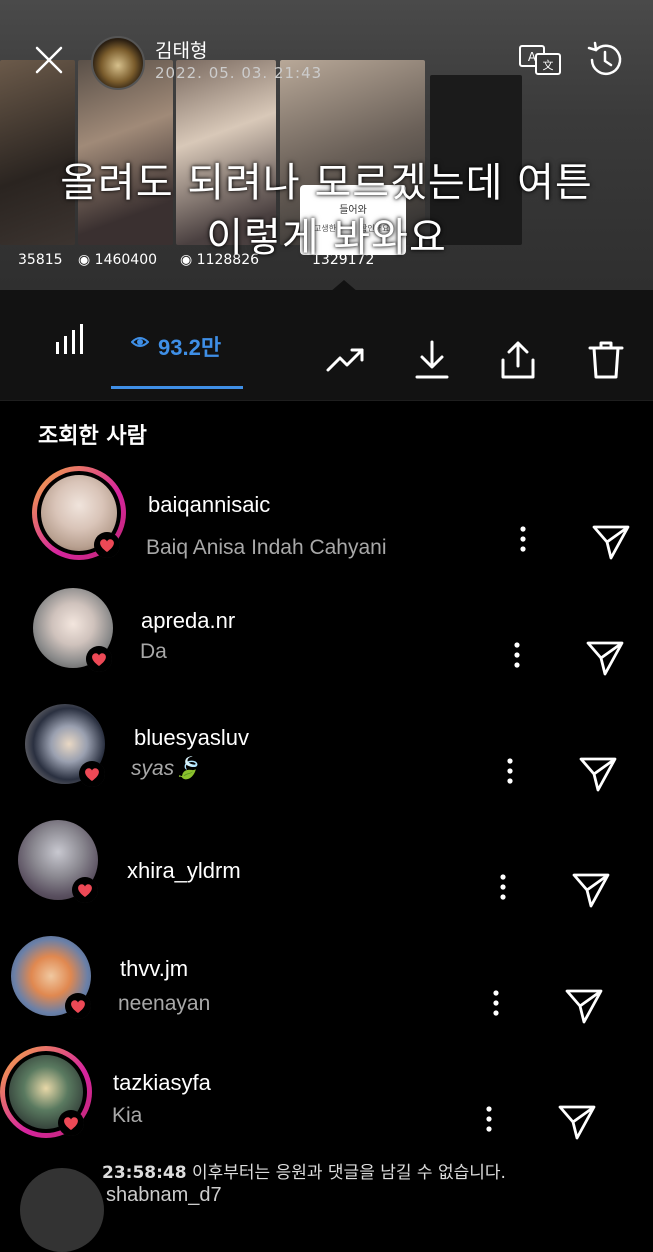 The image size is (653, 1252). What do you see at coordinates (326, 869) in the screenshot?
I see `viewer-row: xhira_yldrm` at bounding box center [326, 869].